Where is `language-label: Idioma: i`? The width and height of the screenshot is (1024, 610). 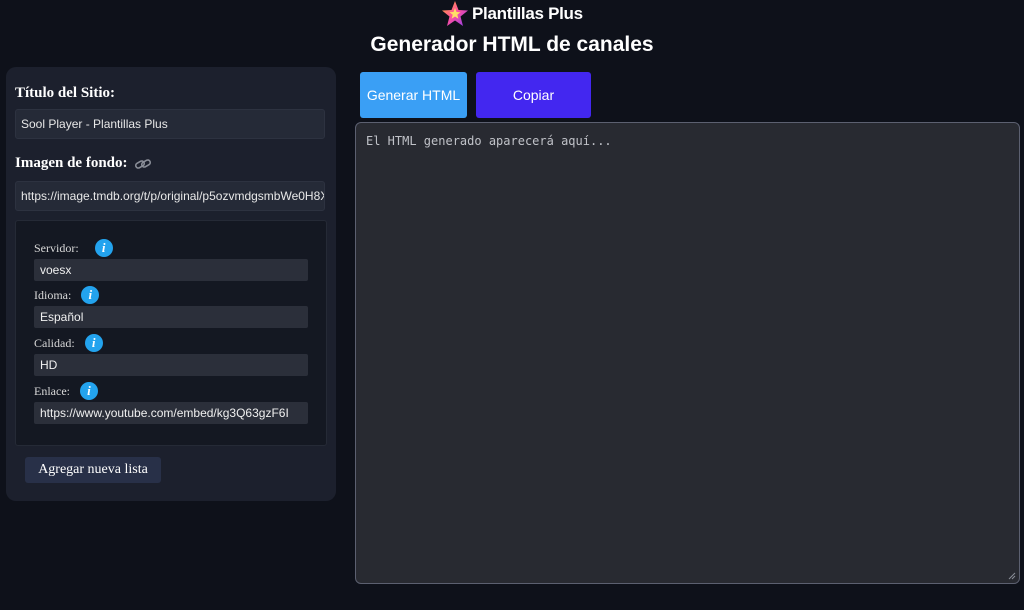
language-label: Idioma: i is located at coordinates (67, 295).